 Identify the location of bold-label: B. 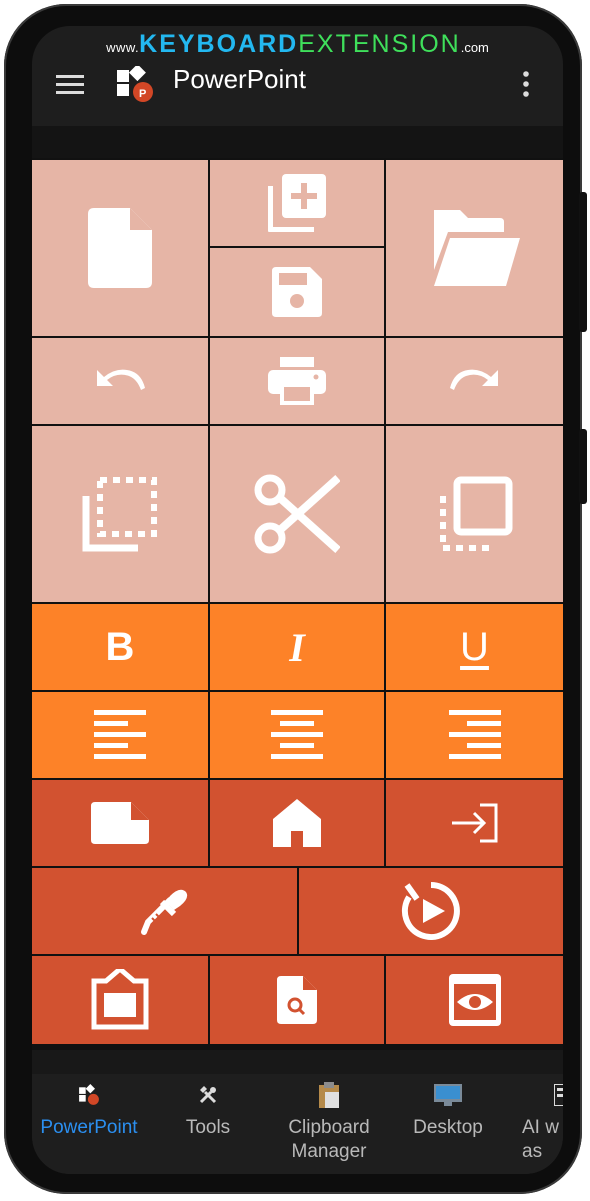
(120, 646).